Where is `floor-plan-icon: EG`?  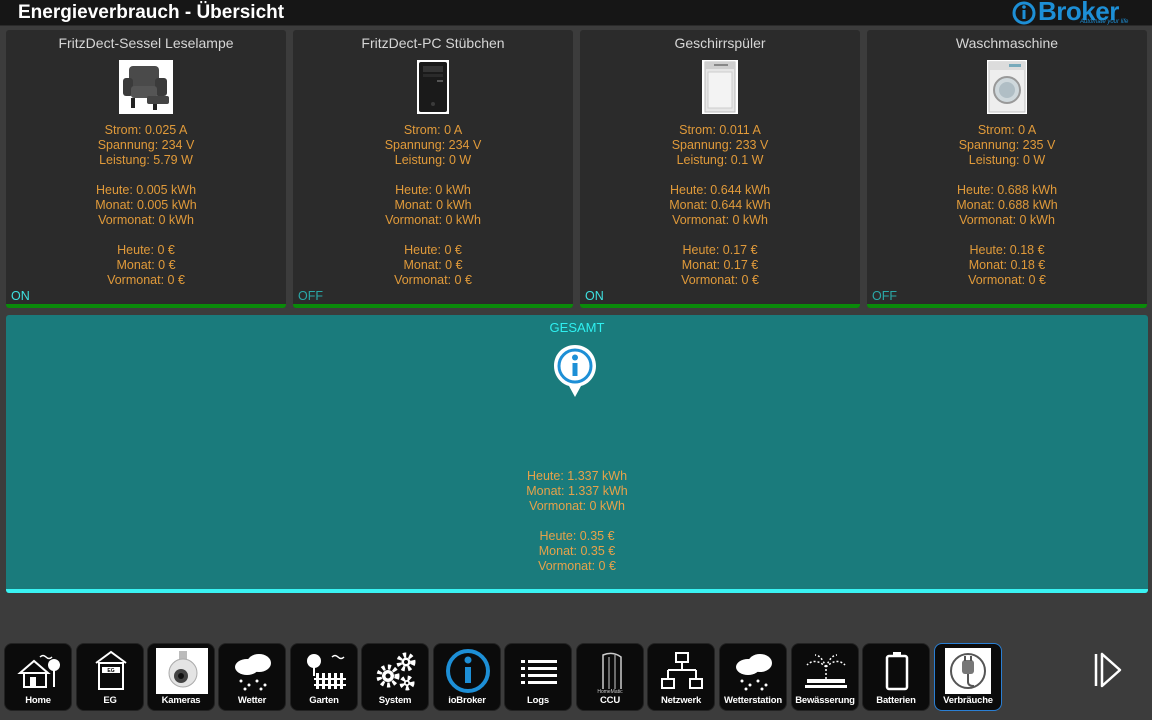 floor-plan-icon: EG is located at coordinates (111, 671).